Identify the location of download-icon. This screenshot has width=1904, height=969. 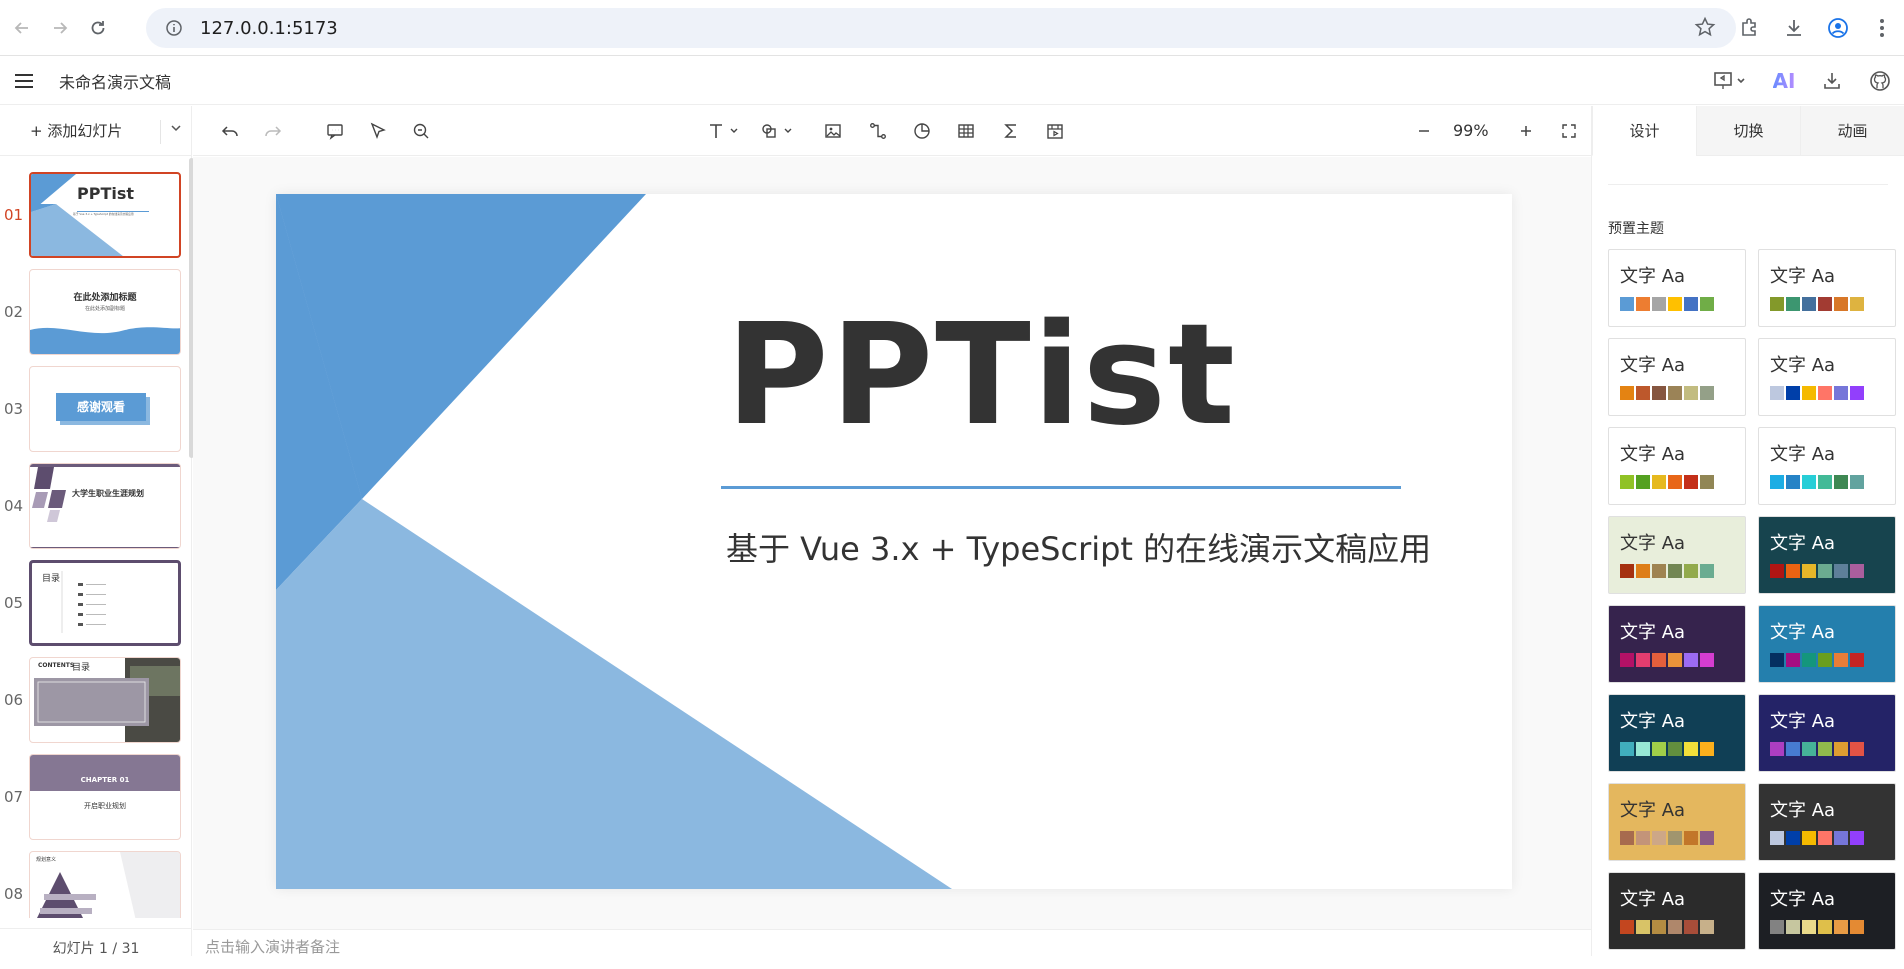
(1794, 28).